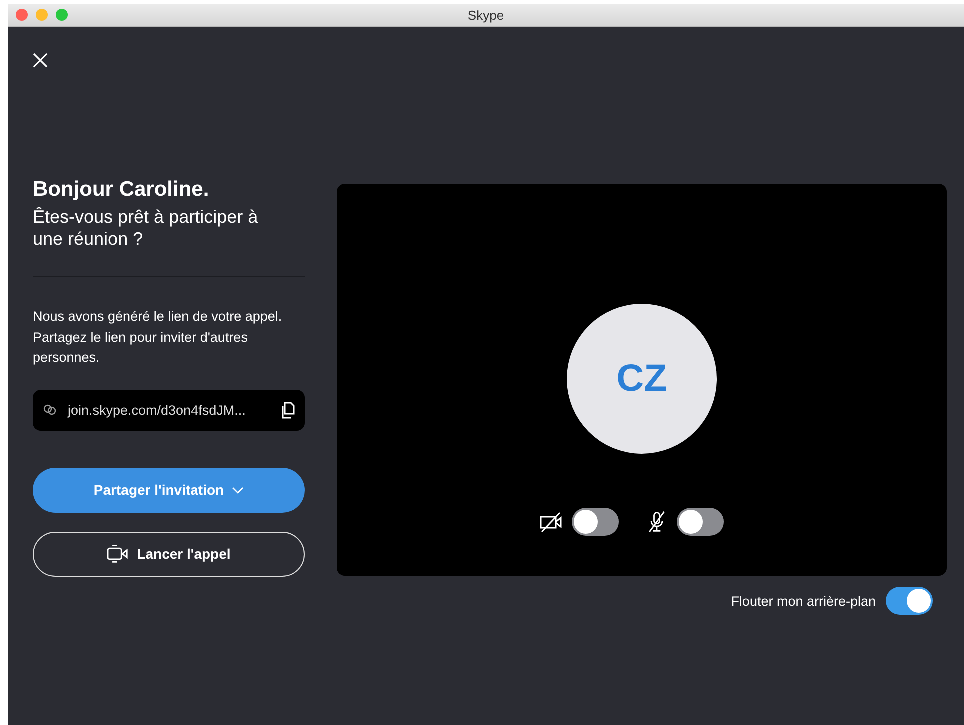  I want to click on link-icon, so click(50, 410).